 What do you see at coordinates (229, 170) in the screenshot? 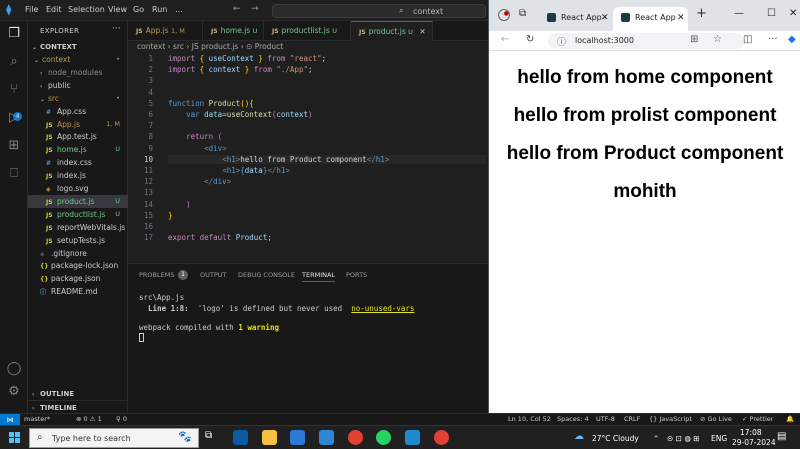
I see `code-line: <h1>{data}</h1>` at bounding box center [229, 170].